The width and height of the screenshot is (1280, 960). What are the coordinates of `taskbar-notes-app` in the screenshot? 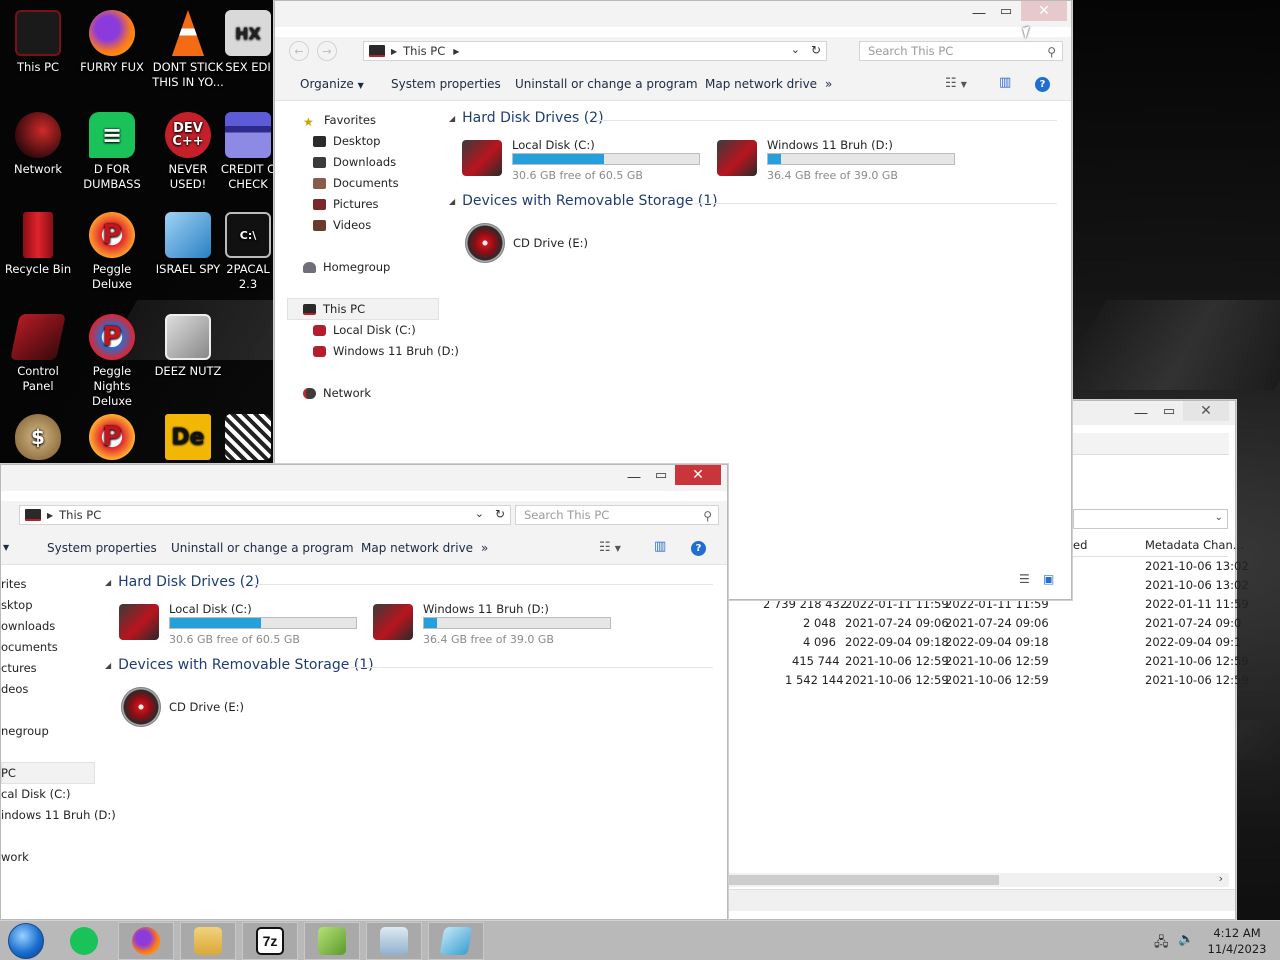 It's located at (84, 941).